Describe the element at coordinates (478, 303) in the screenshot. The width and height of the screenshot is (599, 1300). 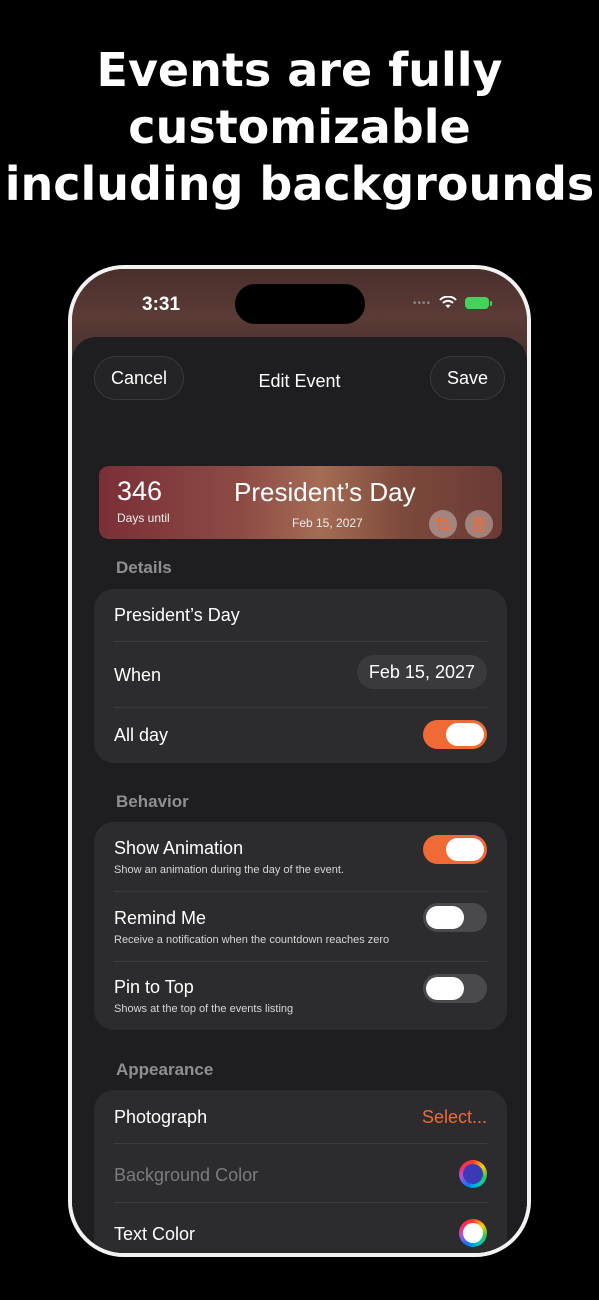
I see `battery-charging-icon` at that location.